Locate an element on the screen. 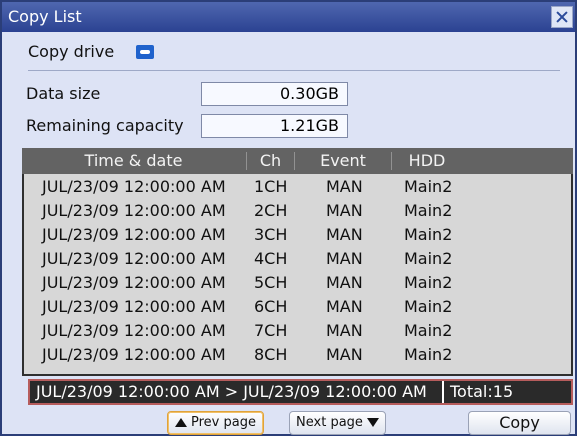 The width and height of the screenshot is (577, 436). cell-ch: 2CH is located at coordinates (271, 210).